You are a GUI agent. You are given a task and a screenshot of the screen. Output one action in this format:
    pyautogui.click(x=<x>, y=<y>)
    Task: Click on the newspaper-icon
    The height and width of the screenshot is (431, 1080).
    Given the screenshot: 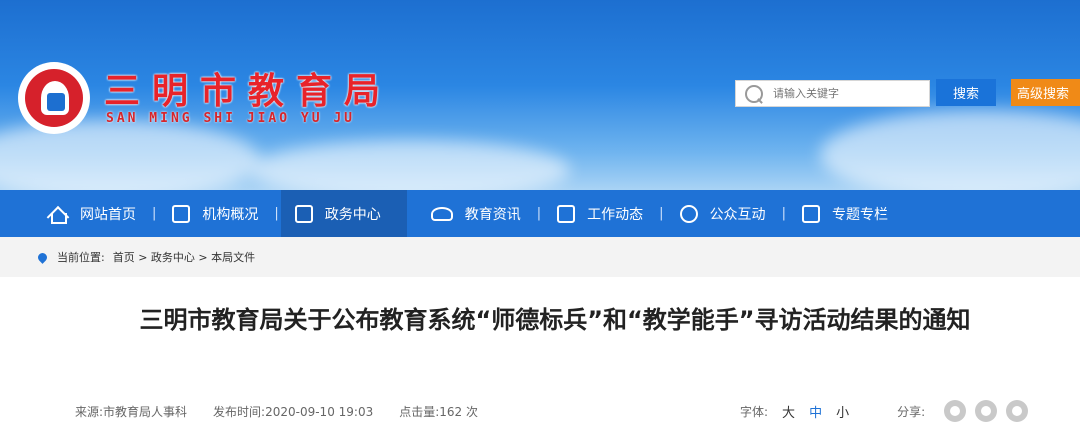 What is the action you would take?
    pyautogui.click(x=566, y=213)
    